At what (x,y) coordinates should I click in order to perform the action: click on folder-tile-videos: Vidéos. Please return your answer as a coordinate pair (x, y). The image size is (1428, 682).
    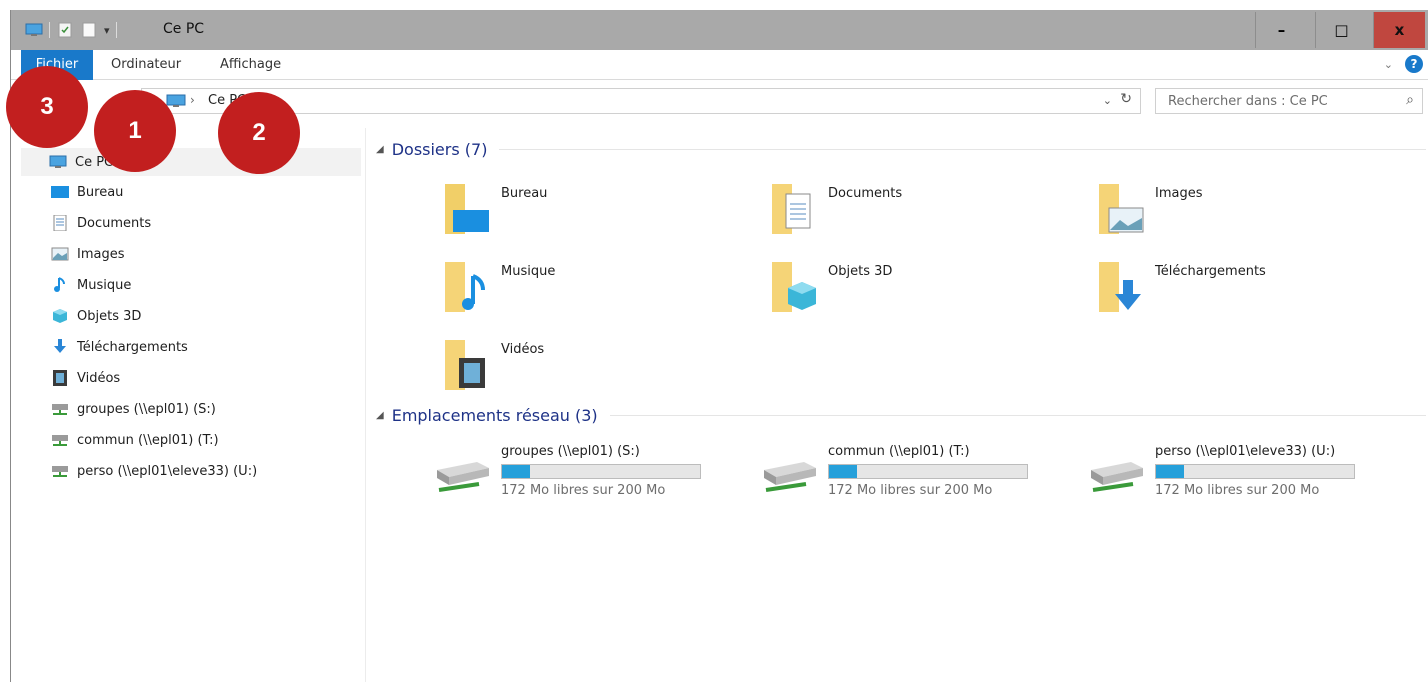
    Looking at the image, I should click on (603, 369).